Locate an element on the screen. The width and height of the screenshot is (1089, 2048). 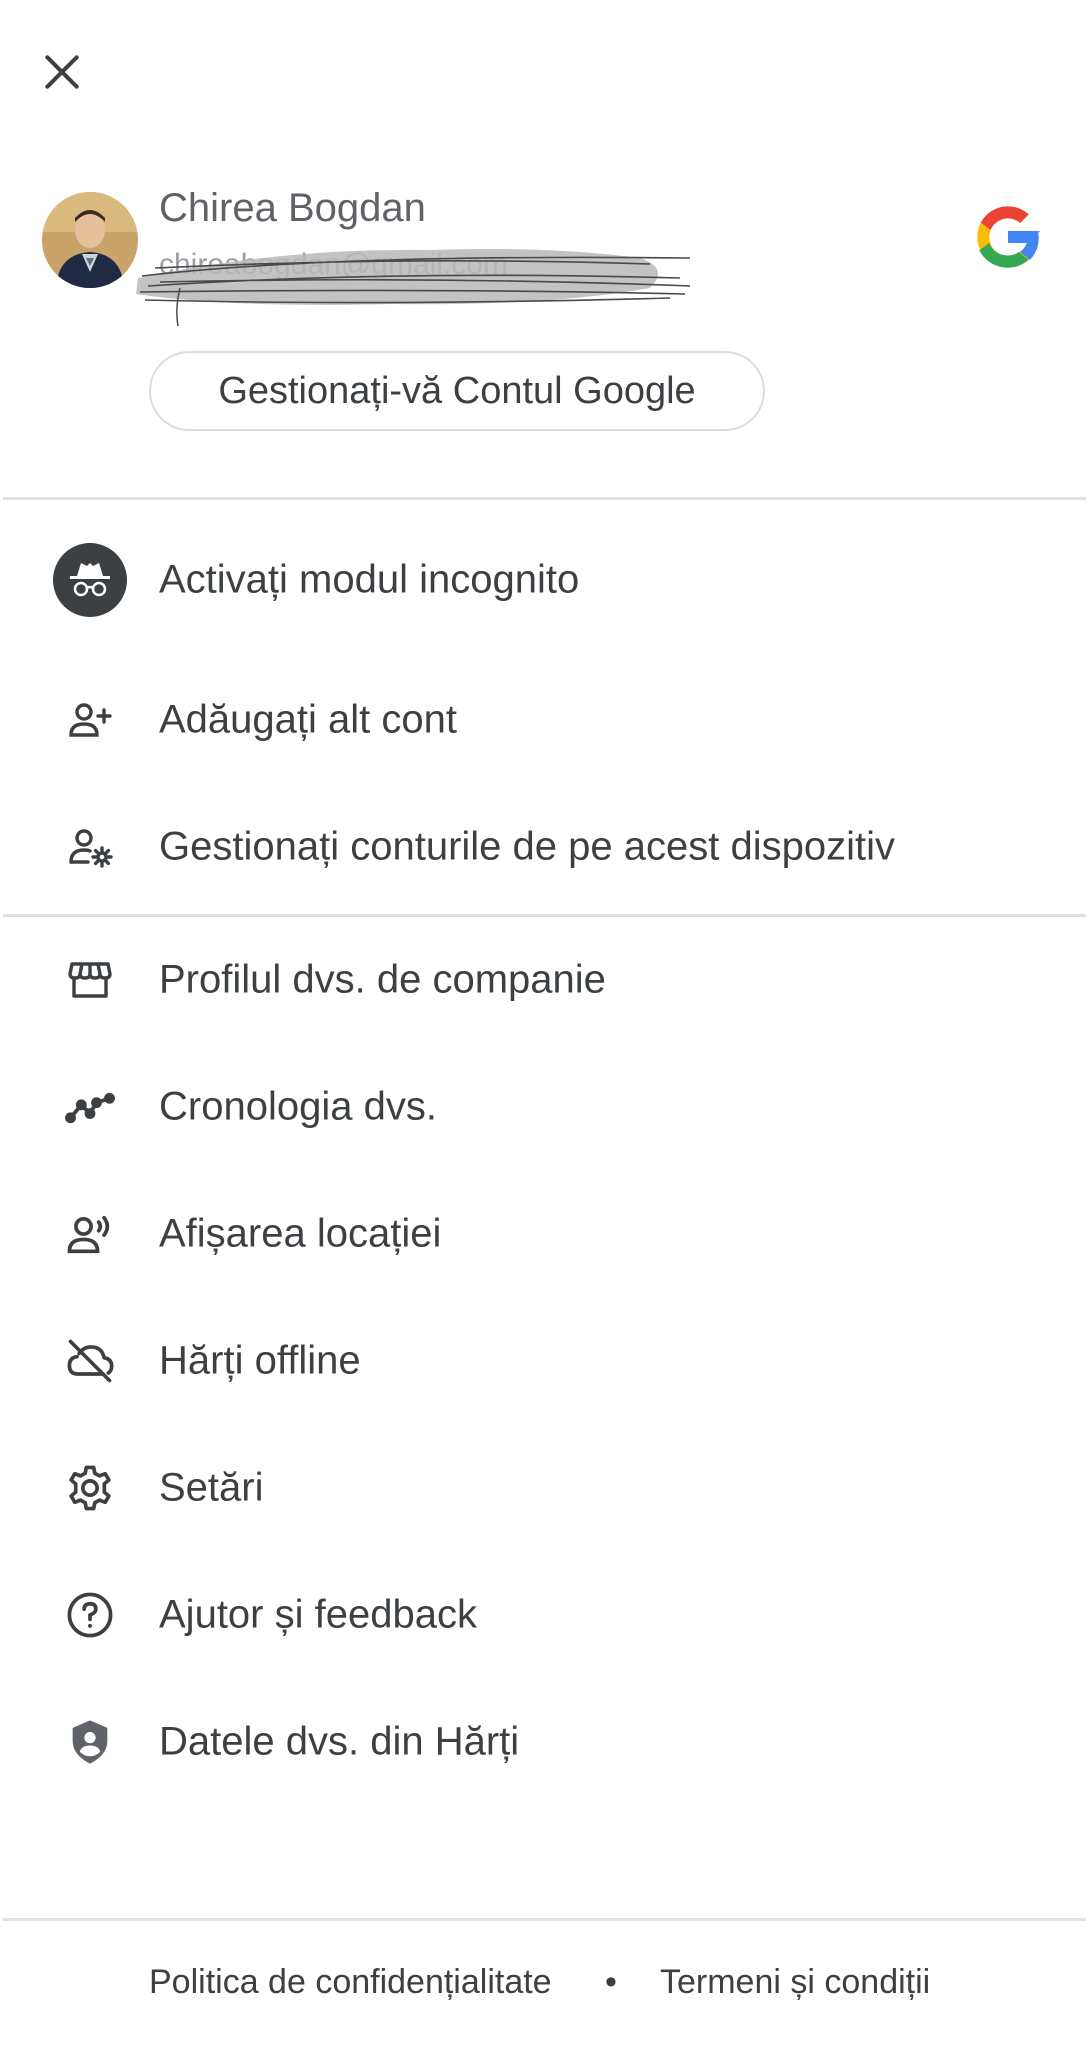
menu-item-your-data: Datele dvs. din Hărți is located at coordinates (544, 1742).